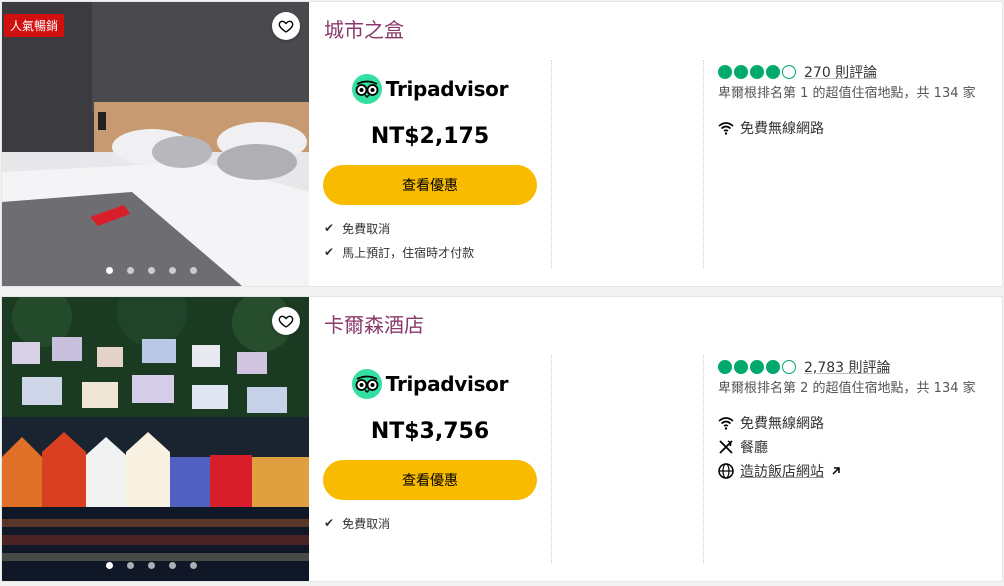 This screenshot has height=586, width=1004. I want to click on bergen-harbor-image, so click(155, 439).